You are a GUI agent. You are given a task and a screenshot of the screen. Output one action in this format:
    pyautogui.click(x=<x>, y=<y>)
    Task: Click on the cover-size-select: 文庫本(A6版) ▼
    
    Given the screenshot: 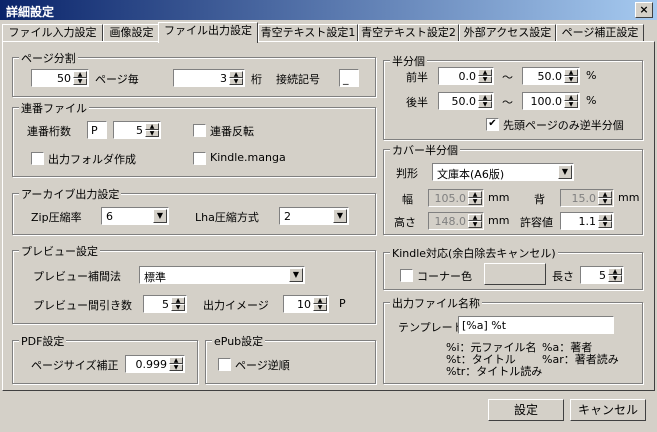 What is the action you would take?
    pyautogui.click(x=503, y=172)
    